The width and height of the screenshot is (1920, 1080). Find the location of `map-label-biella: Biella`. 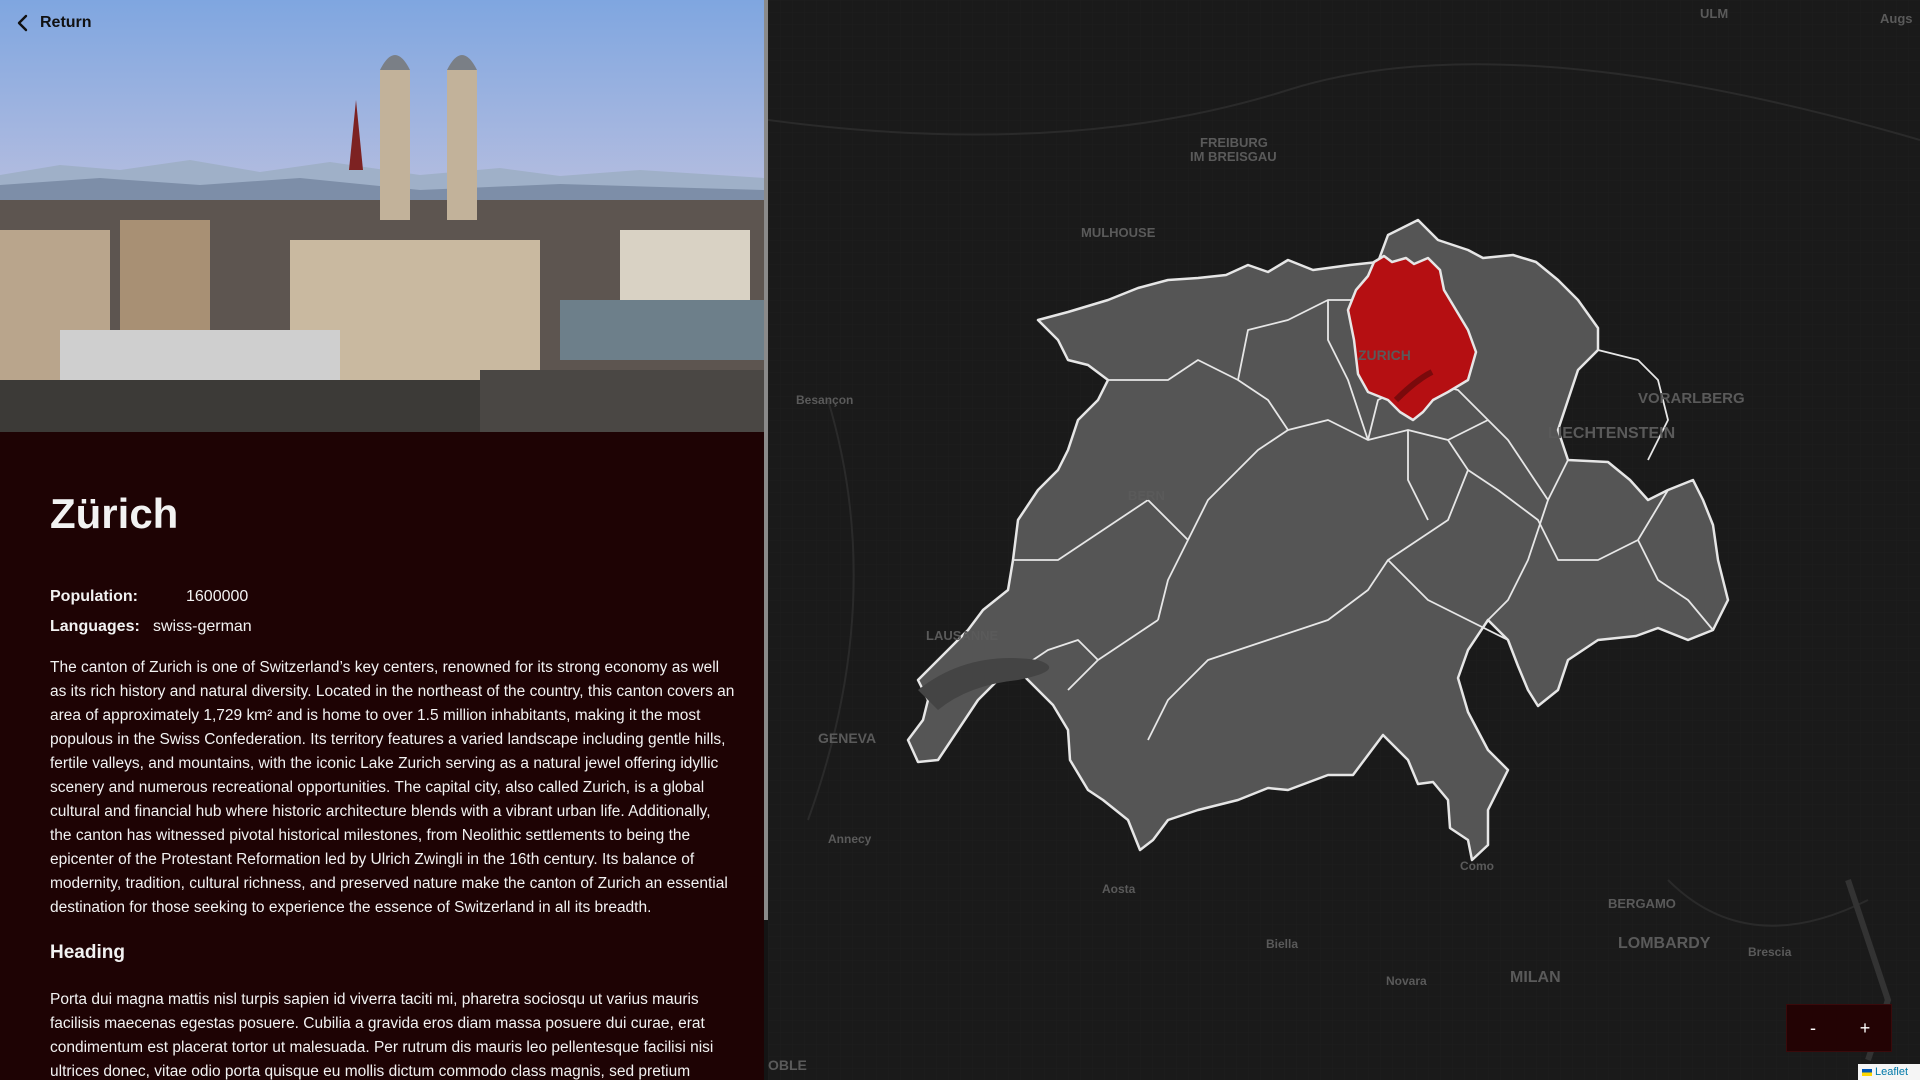

map-label-biella: Biella is located at coordinates (1282, 944).